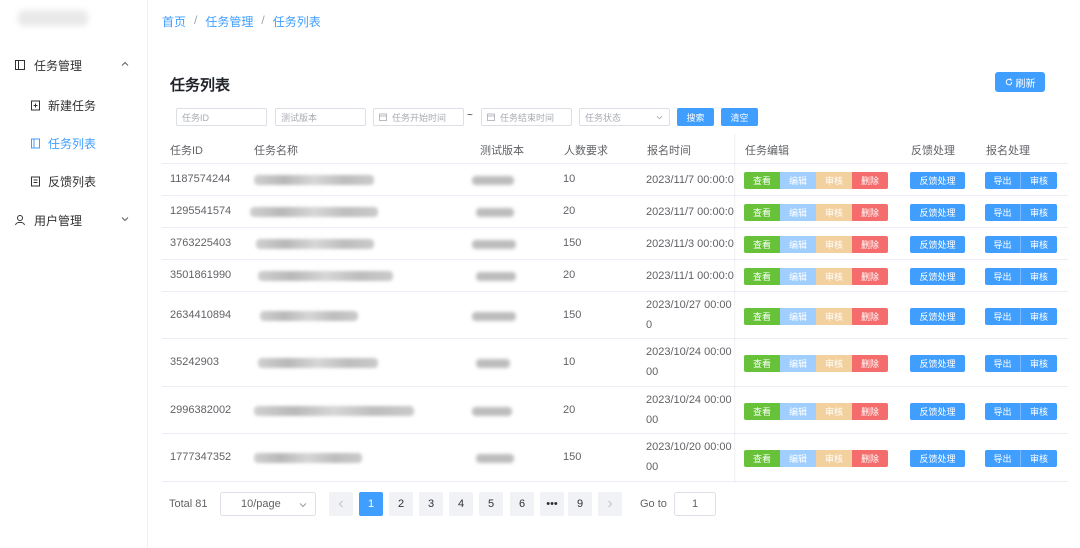 This screenshot has width=1080, height=548. I want to click on page-number-button: 1, so click(371, 504).